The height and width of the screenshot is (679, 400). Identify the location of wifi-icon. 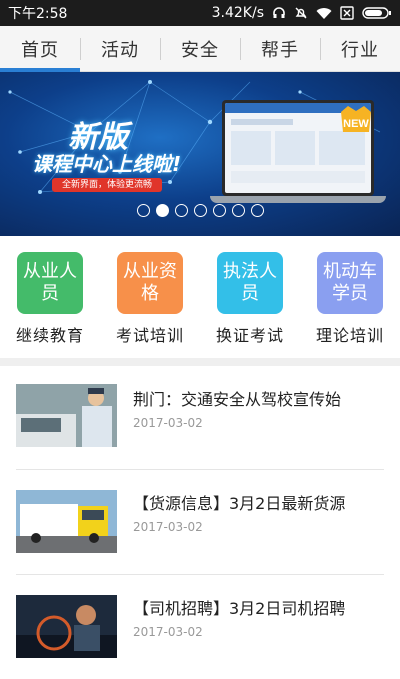
(324, 13).